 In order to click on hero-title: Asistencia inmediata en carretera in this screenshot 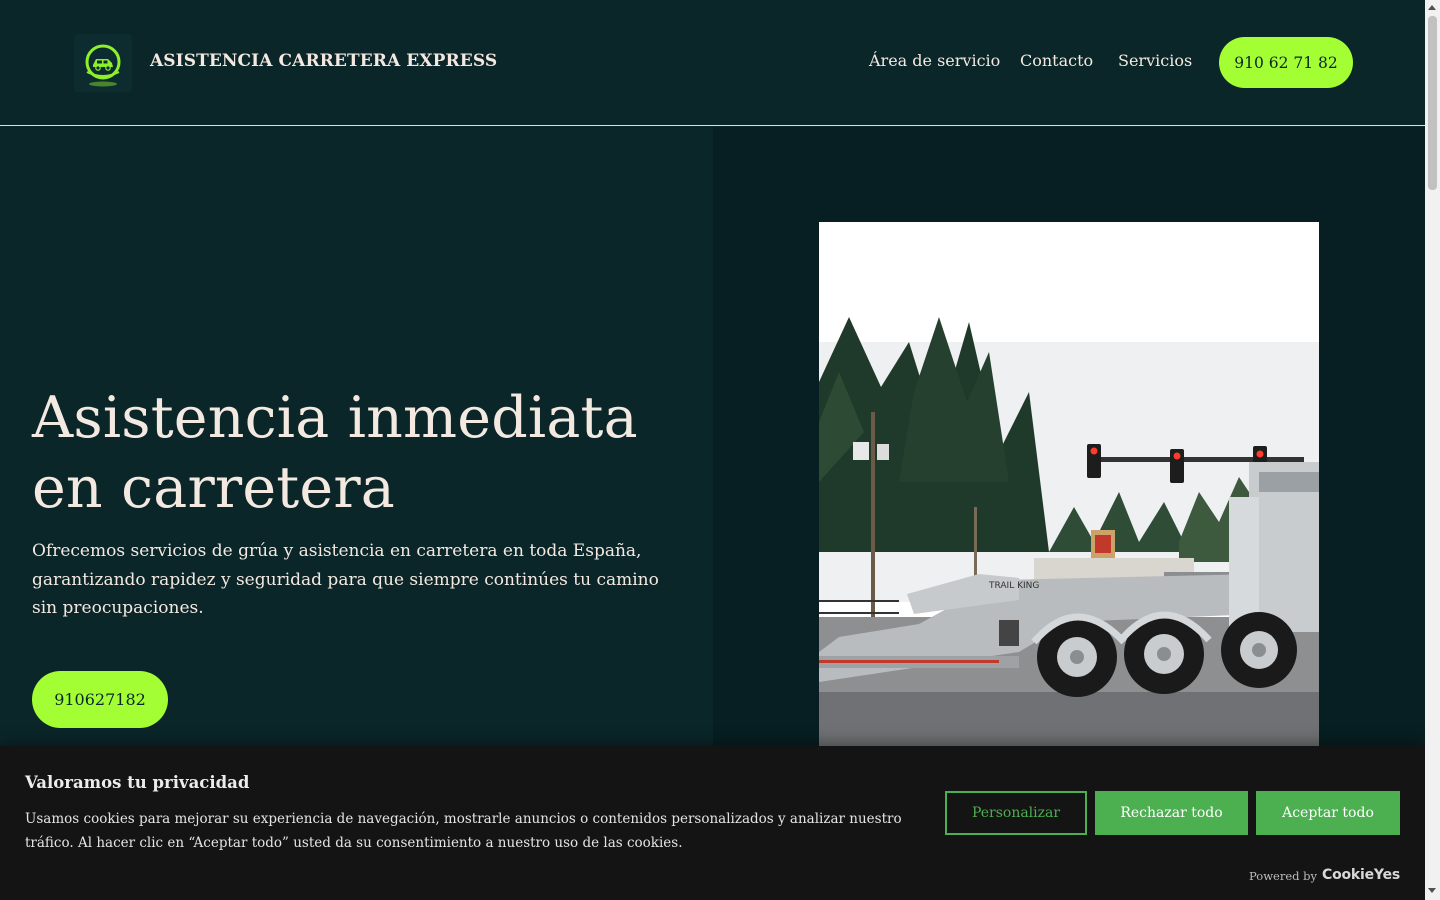, I will do `click(335, 453)`.